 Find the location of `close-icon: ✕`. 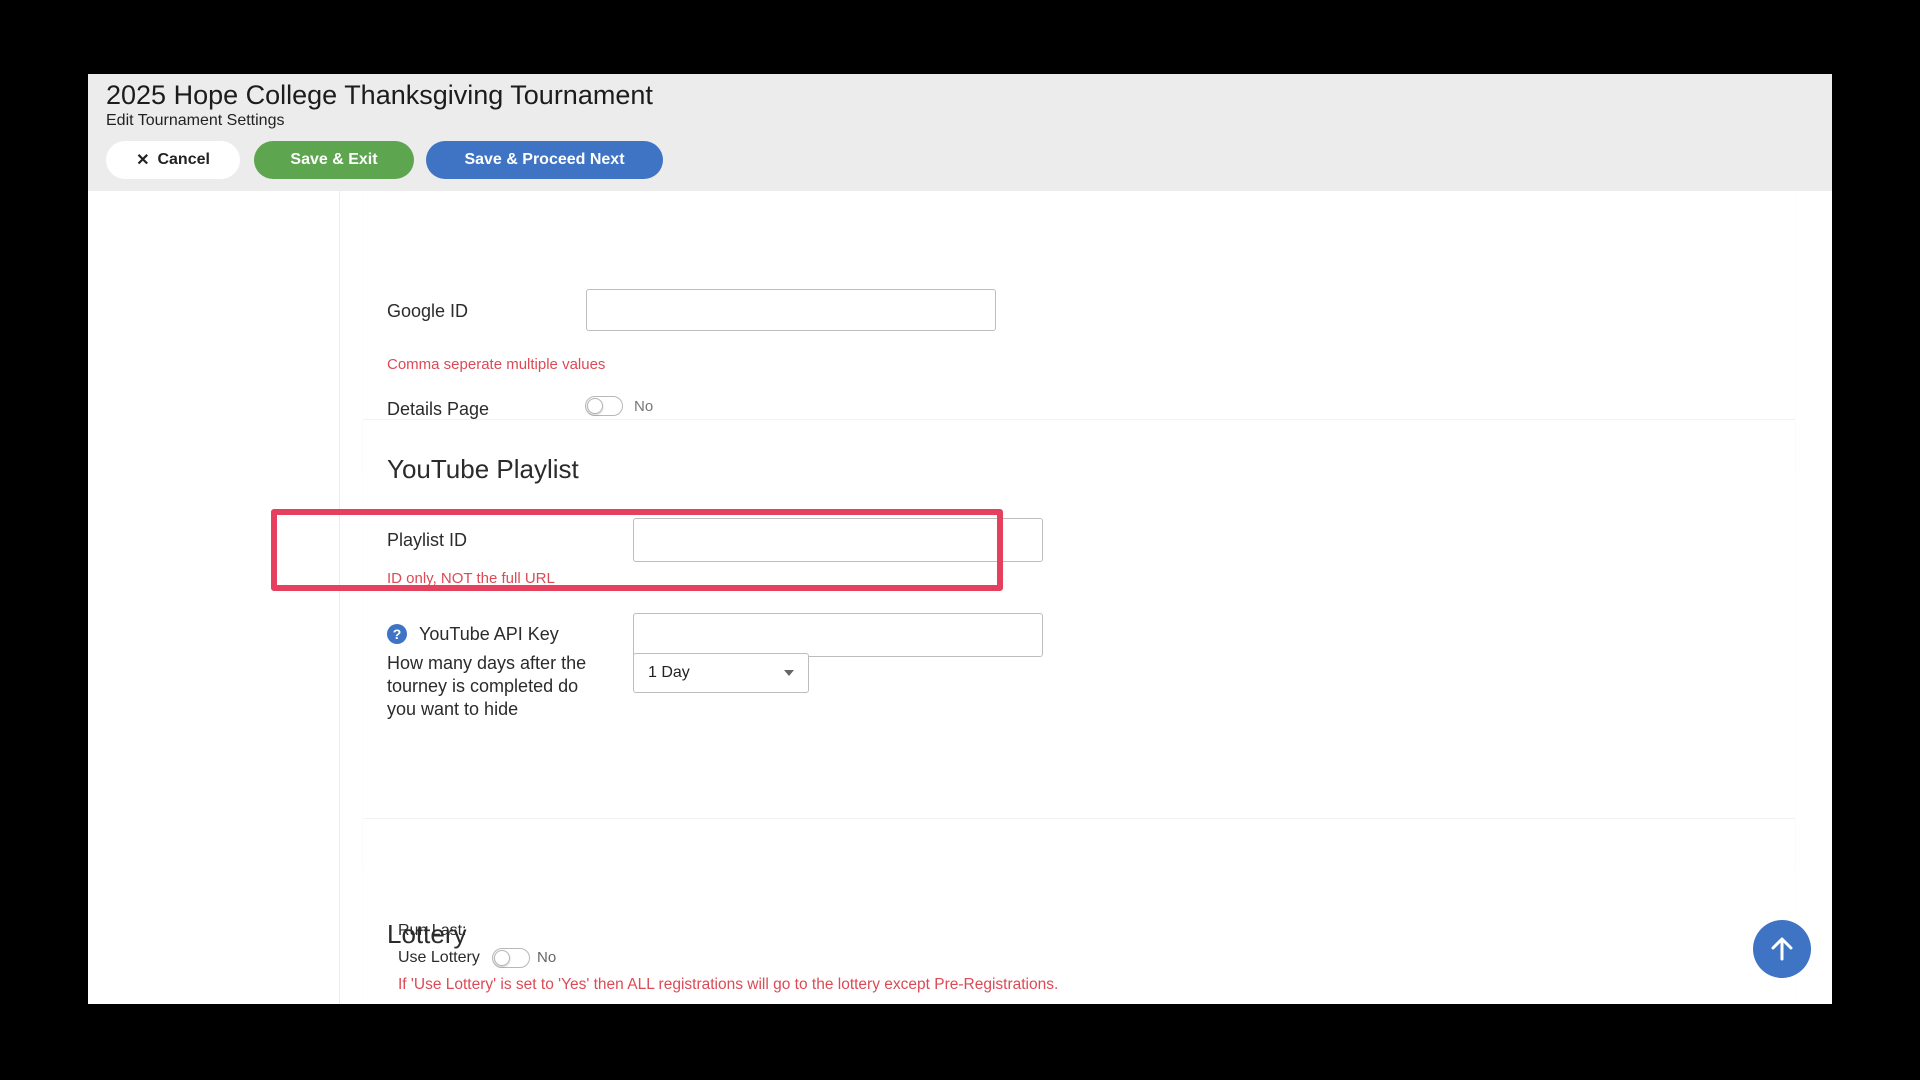

close-icon: ✕ is located at coordinates (143, 160).